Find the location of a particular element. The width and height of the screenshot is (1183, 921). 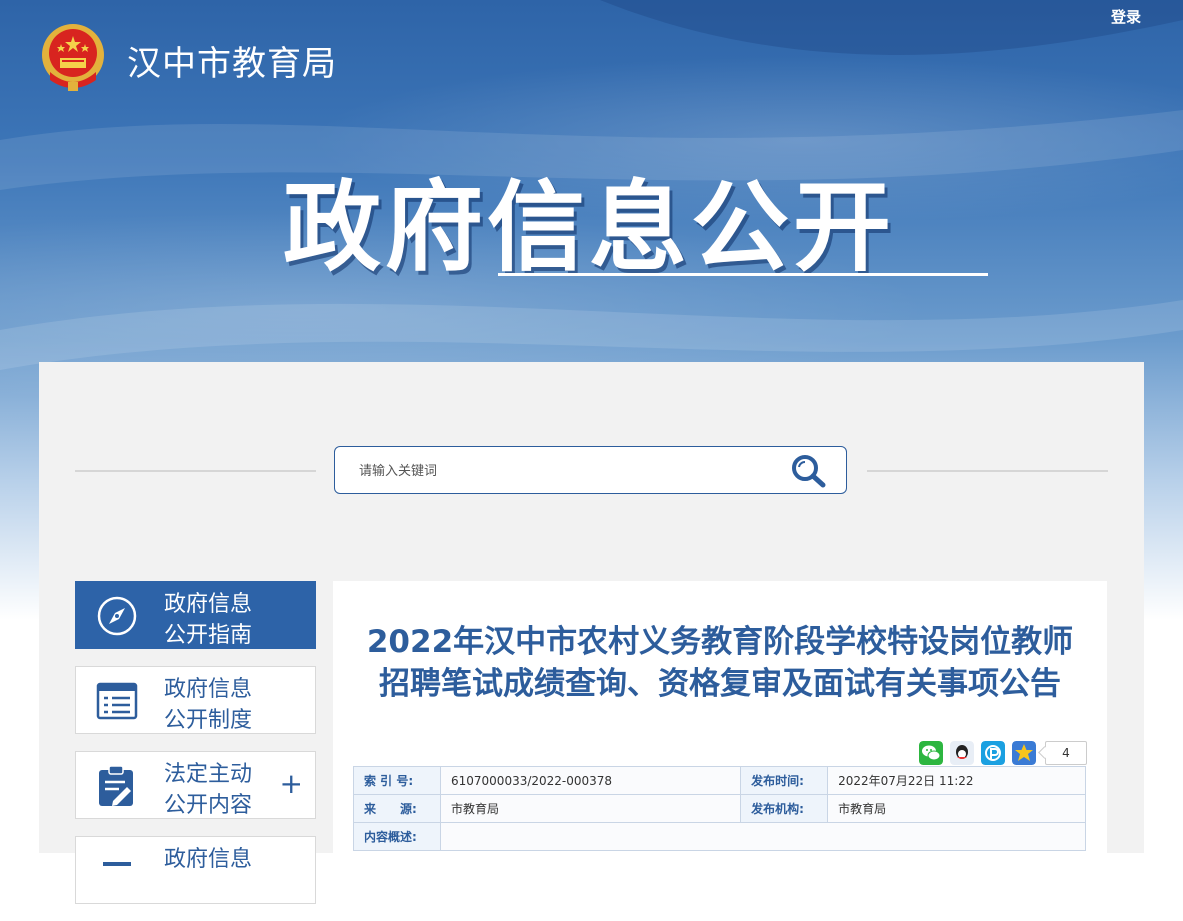

nav-item-disclosure-guide: 政府信息 公开指南 is located at coordinates (195, 615).